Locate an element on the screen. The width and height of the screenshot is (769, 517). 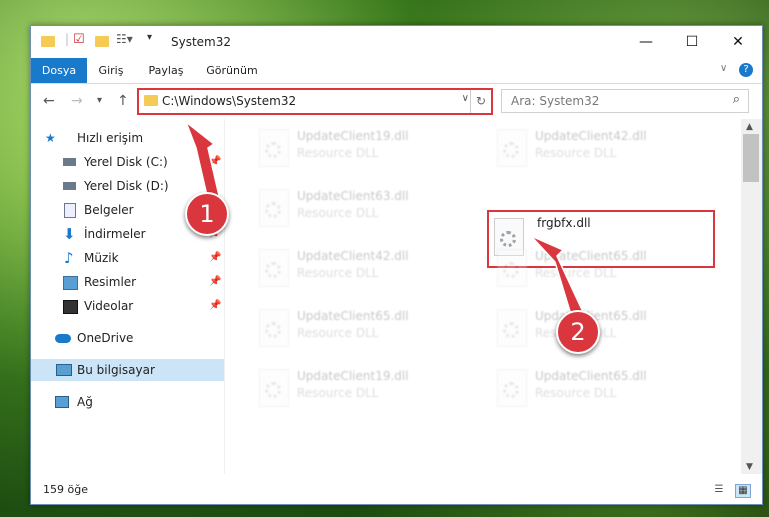
annotation-step-1: 1 is located at coordinates (207, 214).